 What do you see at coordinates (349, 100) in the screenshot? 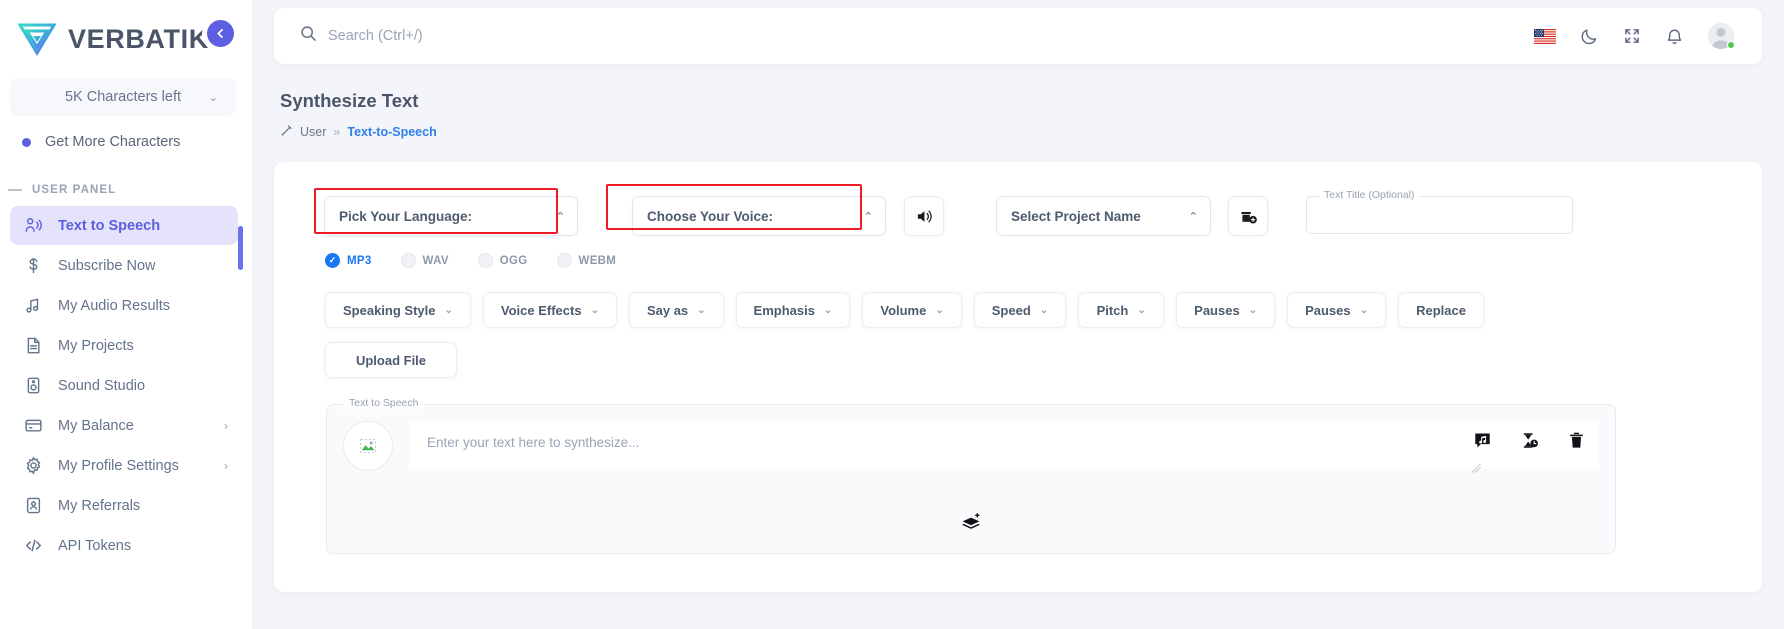
I see `page-title: Synthesize Text` at bounding box center [349, 100].